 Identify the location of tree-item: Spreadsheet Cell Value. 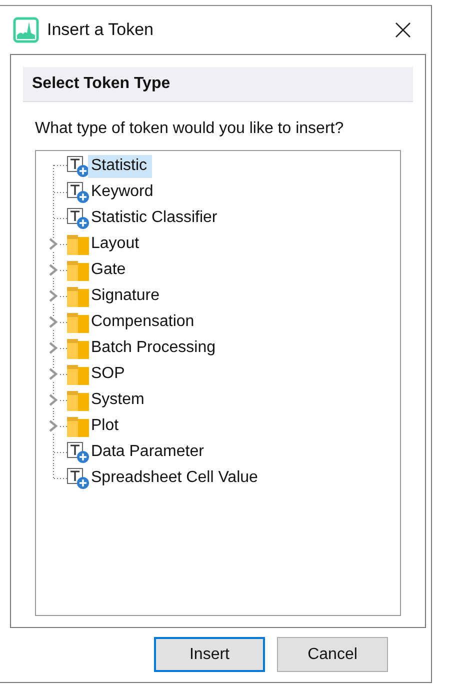
(175, 478).